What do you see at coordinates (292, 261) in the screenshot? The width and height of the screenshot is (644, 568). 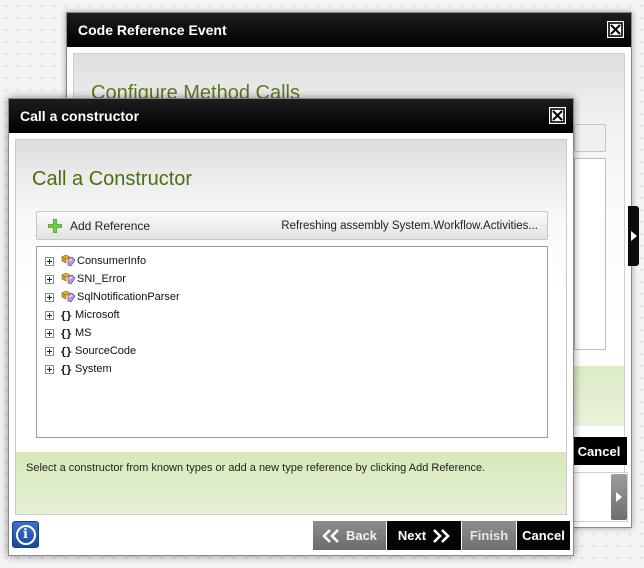 I see `tree-item: ConsumerInfo` at bounding box center [292, 261].